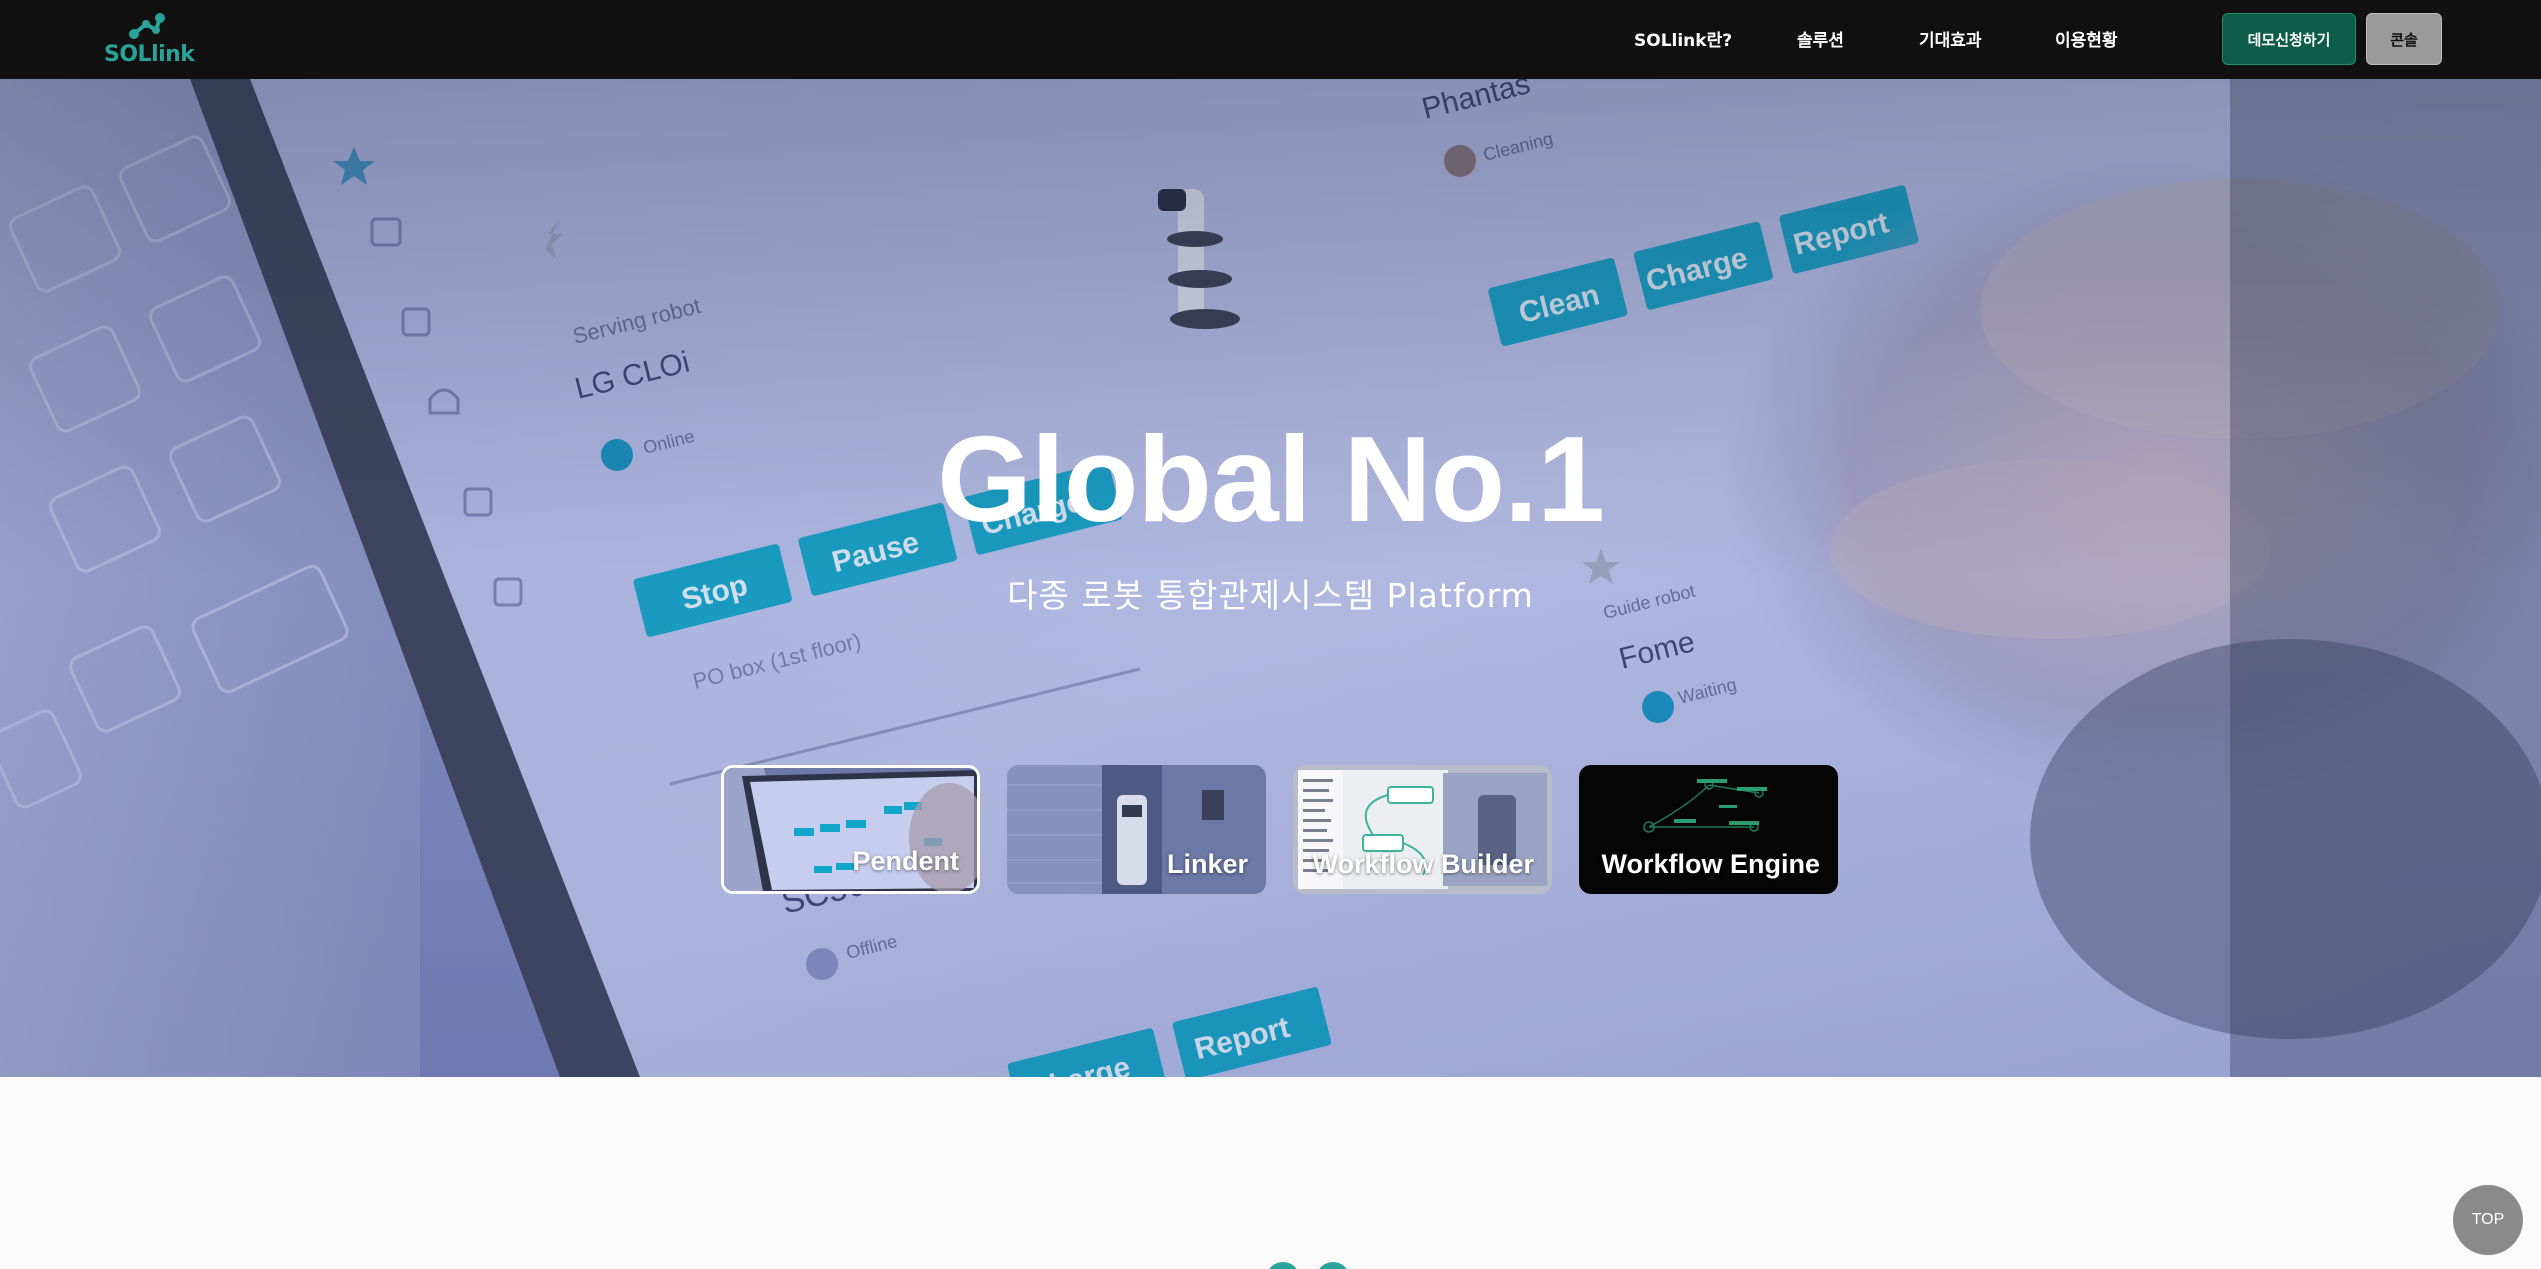 The height and width of the screenshot is (1269, 2541). I want to click on demo-request-button: 데모신청하기, so click(2289, 39).